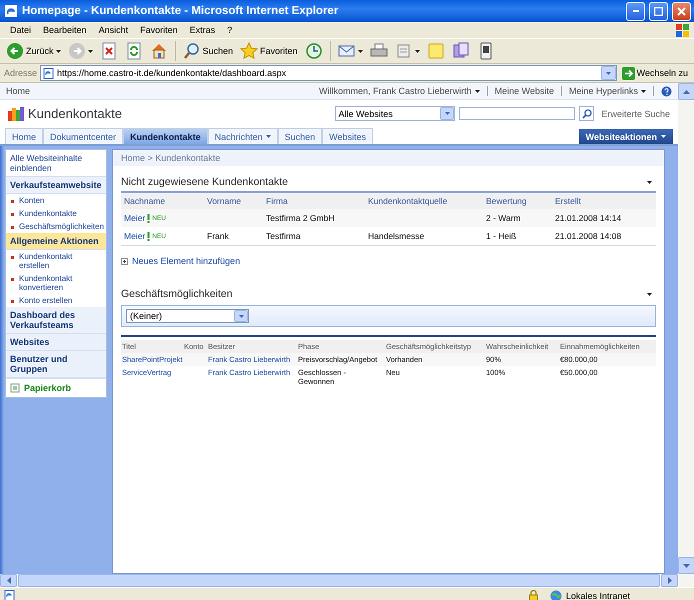 The image size is (694, 600). I want to click on close-icon, so click(681, 11).